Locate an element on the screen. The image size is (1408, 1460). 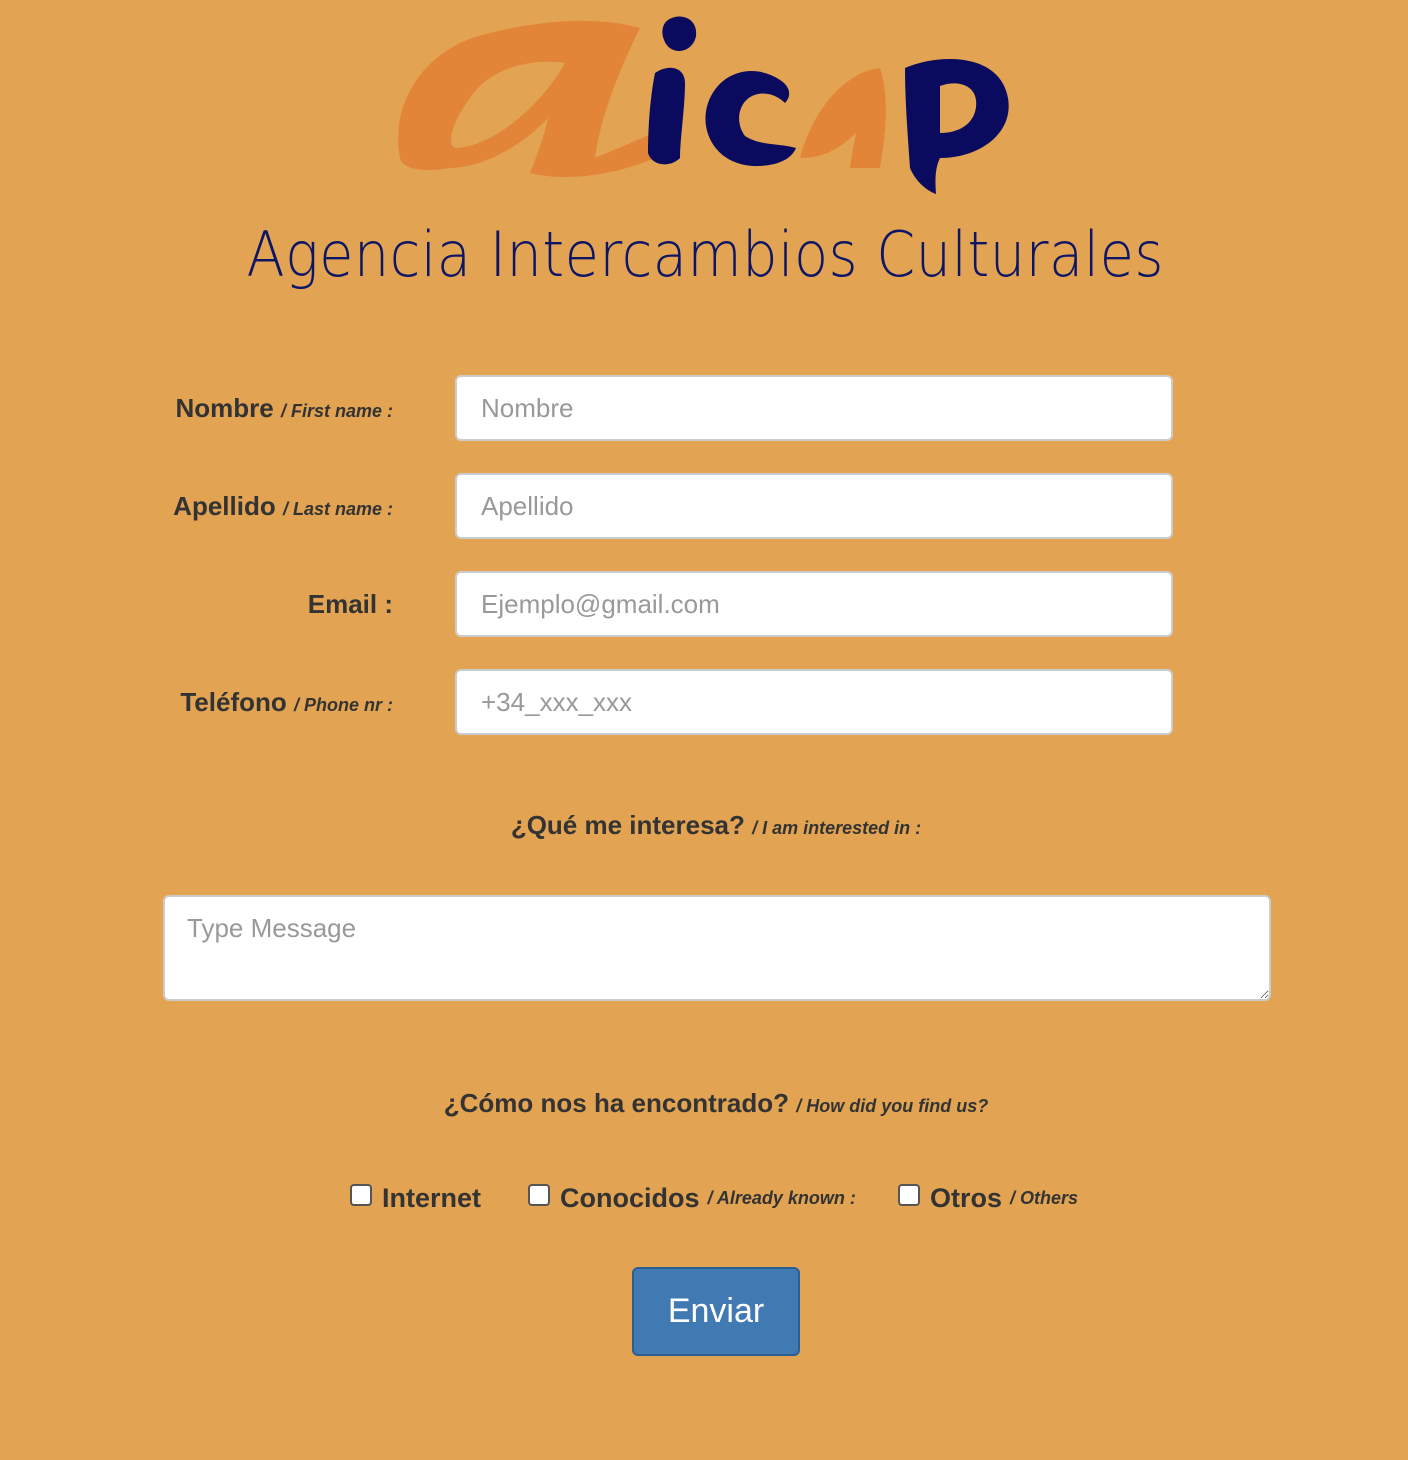
otros-label: Otros is located at coordinates (966, 1197).